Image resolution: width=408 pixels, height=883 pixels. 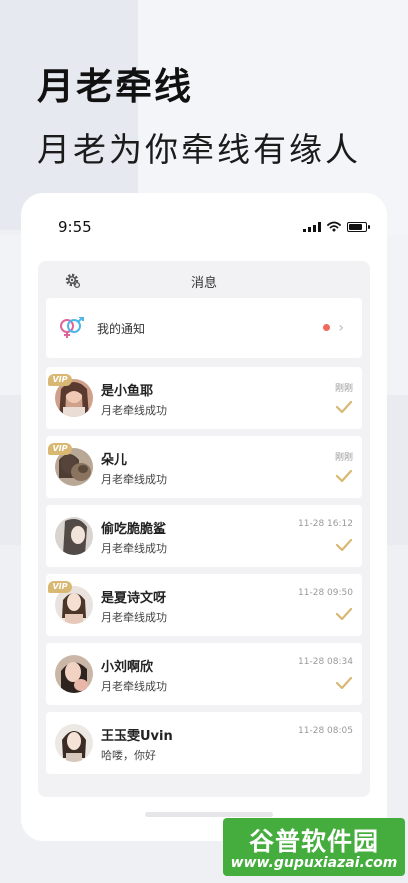 I want to click on chat-time: 11-28 08:34, so click(x=325, y=662).